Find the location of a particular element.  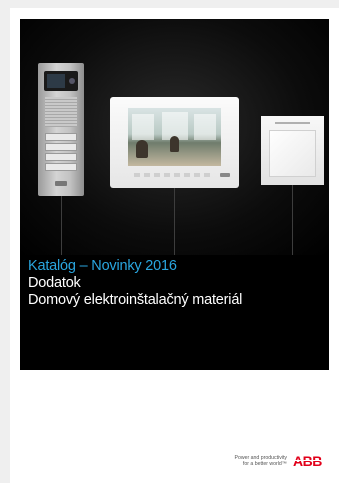

door-station-logo is located at coordinates (61, 183).